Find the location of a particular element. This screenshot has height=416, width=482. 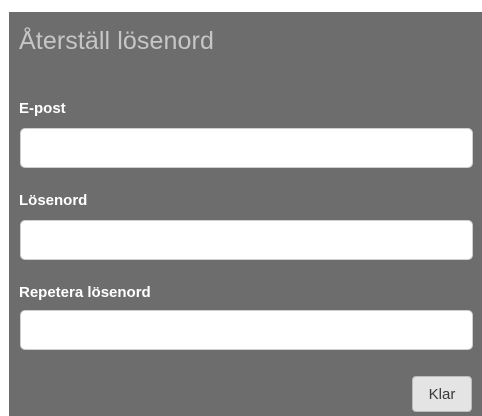

submit-button: Klar is located at coordinates (442, 394).